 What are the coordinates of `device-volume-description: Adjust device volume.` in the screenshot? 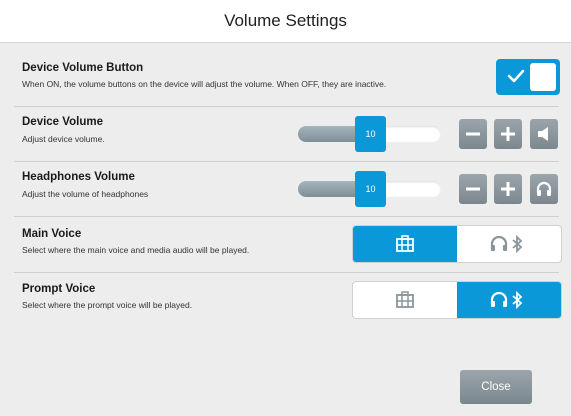 It's located at (63, 139).